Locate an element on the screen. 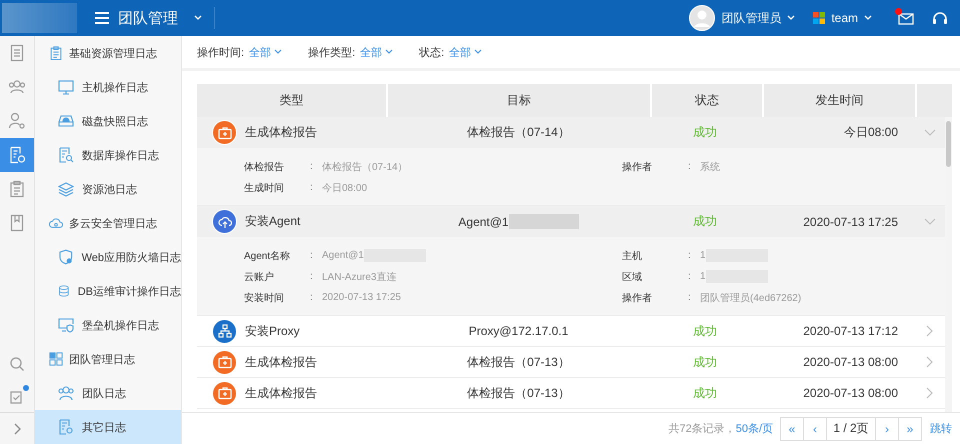 The height and width of the screenshot is (444, 960). sidebar-item: 基础资源管理日志 is located at coordinates (108, 53).